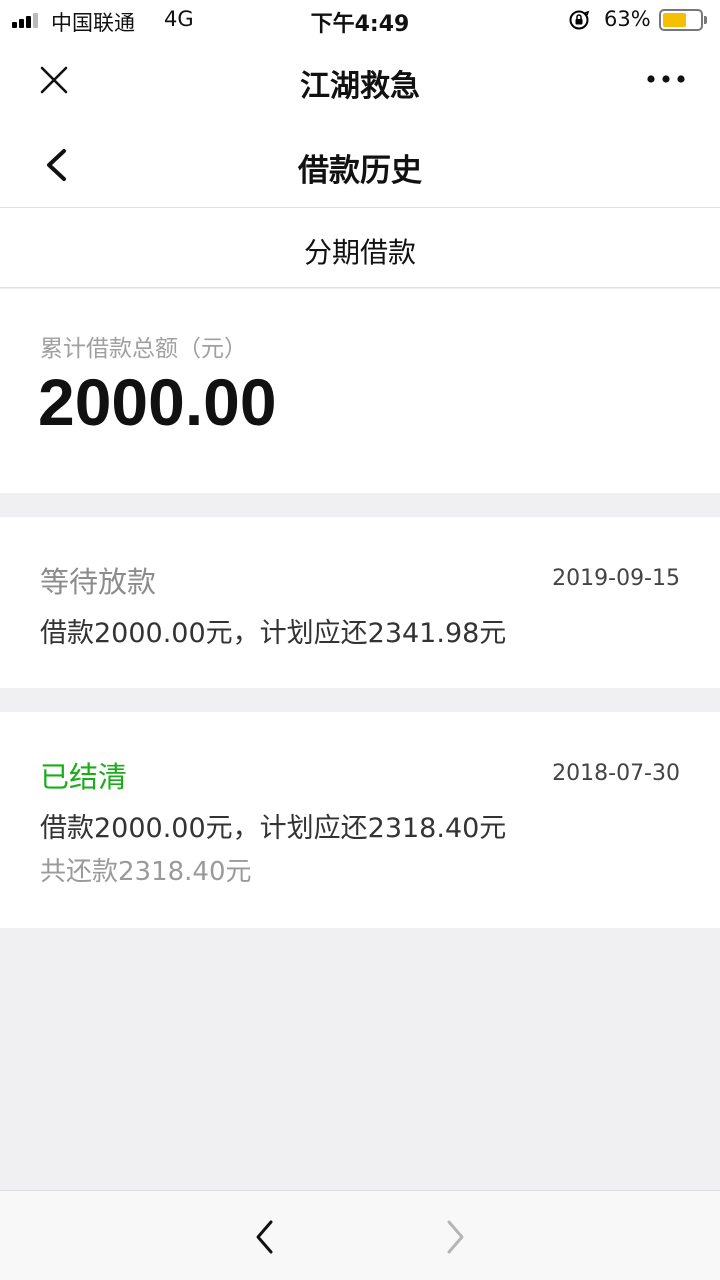 The image size is (720, 1280). I want to click on loan-date: 2018-07-30, so click(616, 773).